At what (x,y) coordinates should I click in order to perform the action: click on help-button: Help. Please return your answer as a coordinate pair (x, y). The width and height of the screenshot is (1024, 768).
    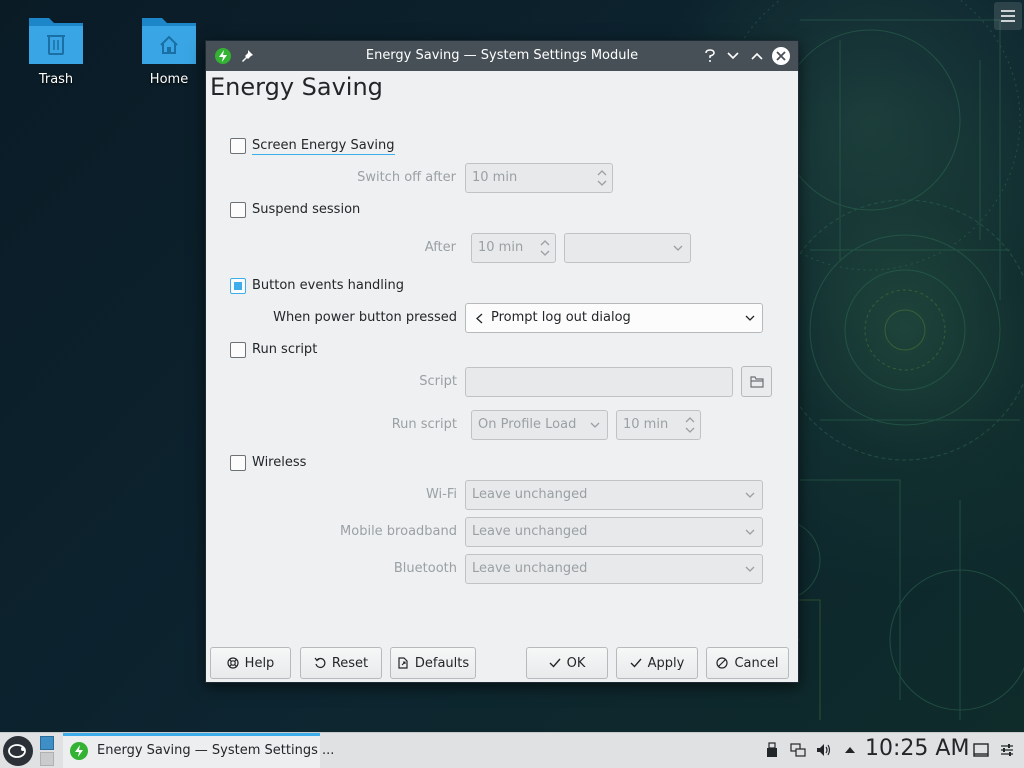
    Looking at the image, I should click on (250, 663).